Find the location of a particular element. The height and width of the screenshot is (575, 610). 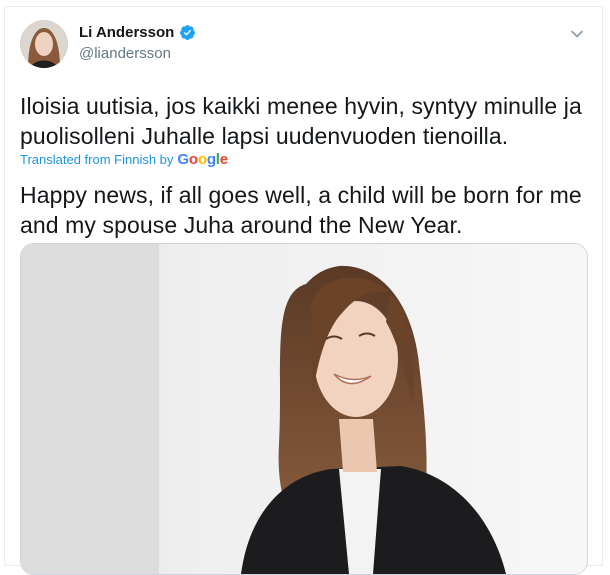

author-name: Li Andersson is located at coordinates (126, 32).